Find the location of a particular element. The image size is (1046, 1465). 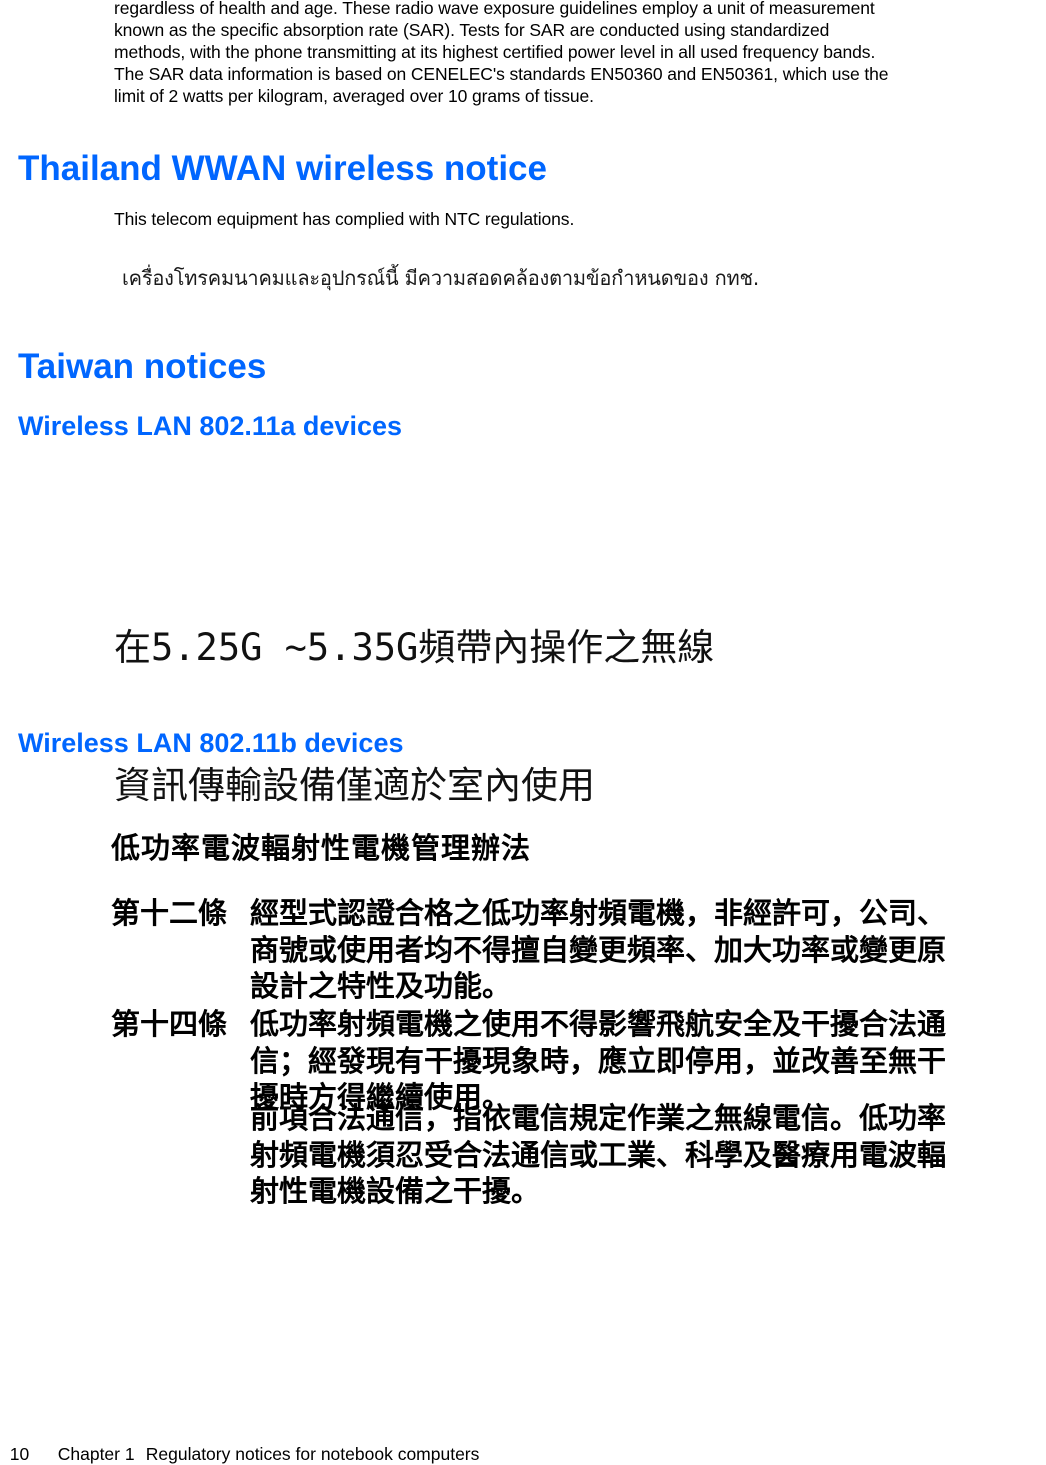

article-line: 射性電機設備之干擾。 is located at coordinates (395, 1191).